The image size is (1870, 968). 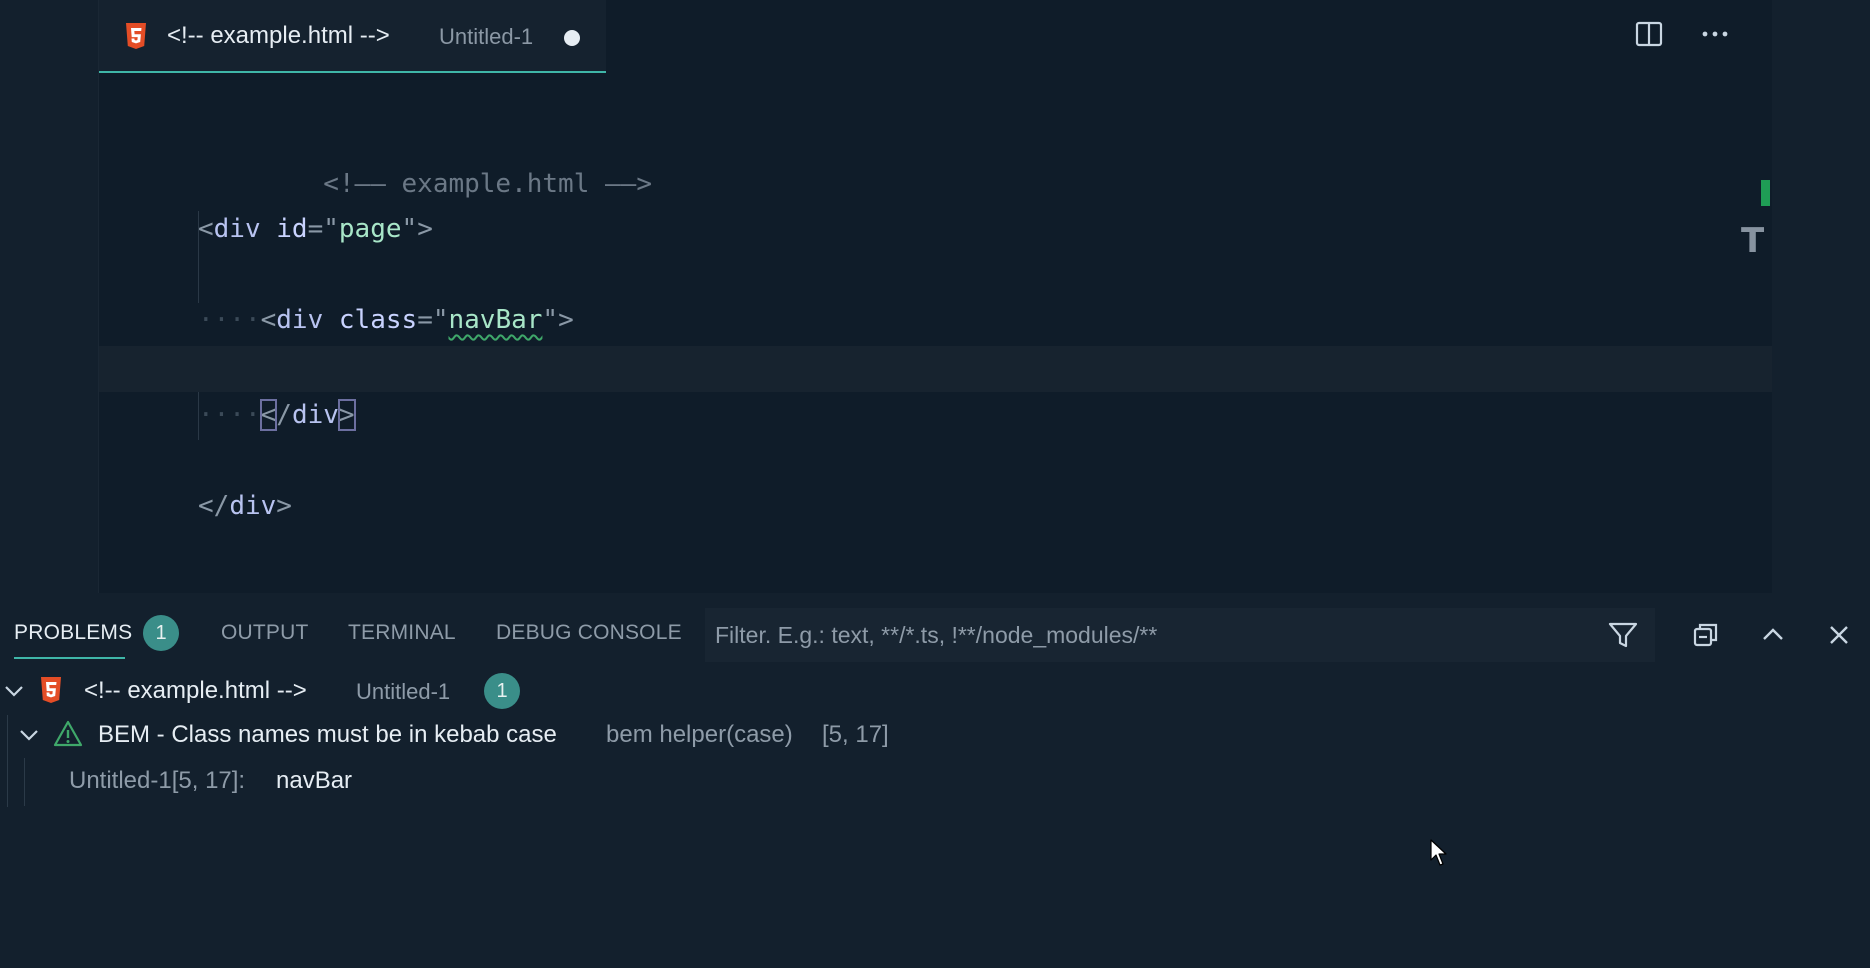 What do you see at coordinates (572, 38) in the screenshot?
I see `unsaved-dot-icon` at bounding box center [572, 38].